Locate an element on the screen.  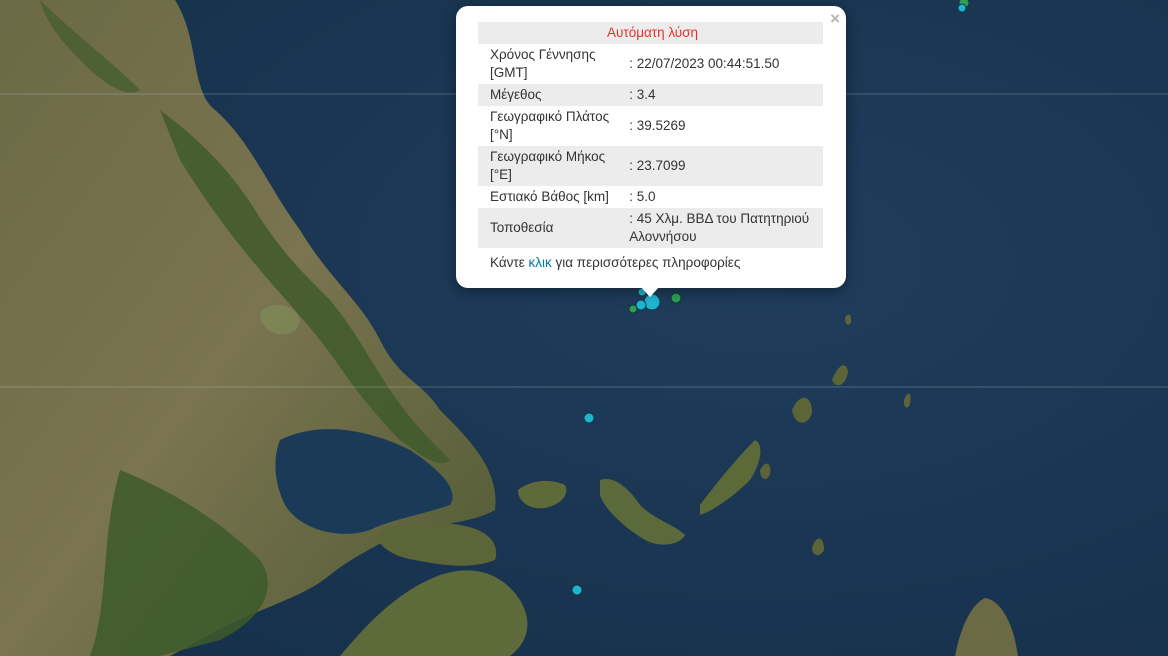
location-value: : 45 Χλμ. ΒΒΔ του Πατητηριού Αλοννήσου is located at coordinates (719, 227).